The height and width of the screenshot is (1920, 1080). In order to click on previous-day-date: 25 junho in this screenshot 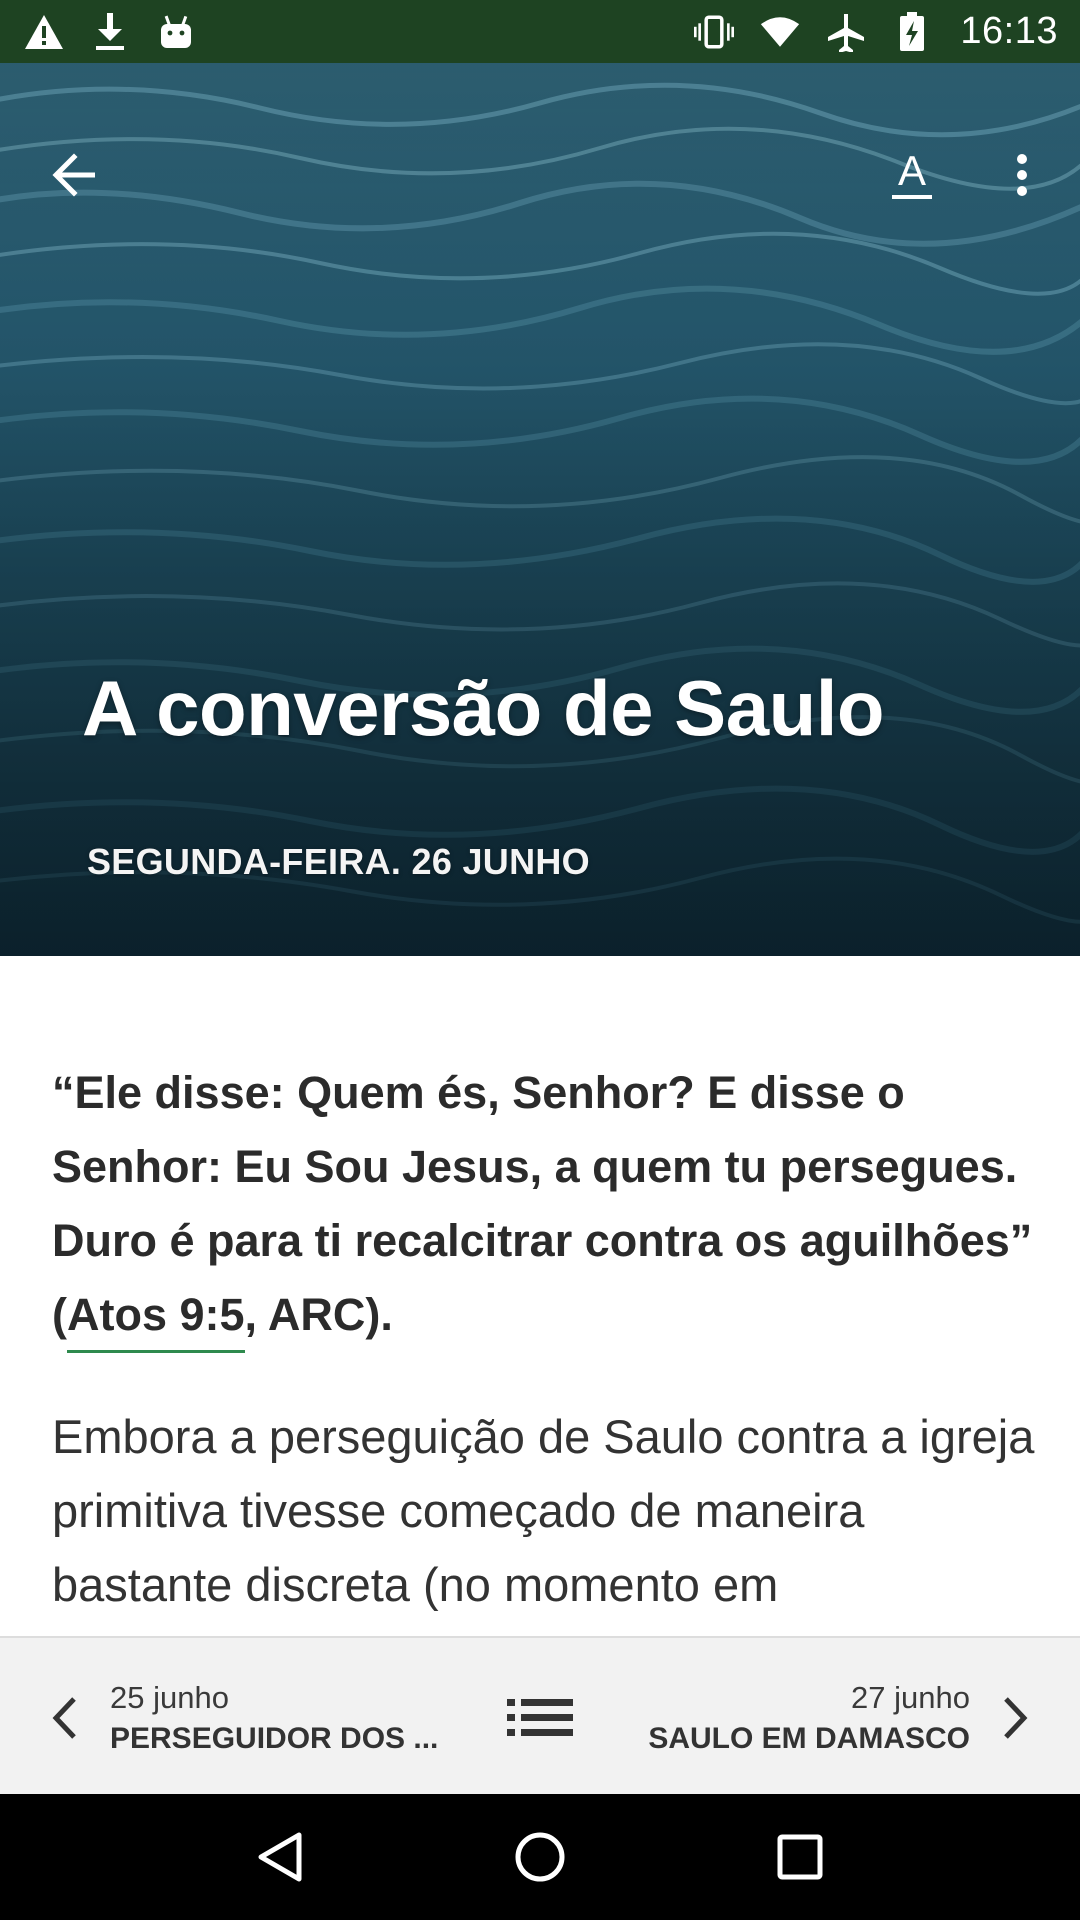, I will do `click(169, 1697)`.